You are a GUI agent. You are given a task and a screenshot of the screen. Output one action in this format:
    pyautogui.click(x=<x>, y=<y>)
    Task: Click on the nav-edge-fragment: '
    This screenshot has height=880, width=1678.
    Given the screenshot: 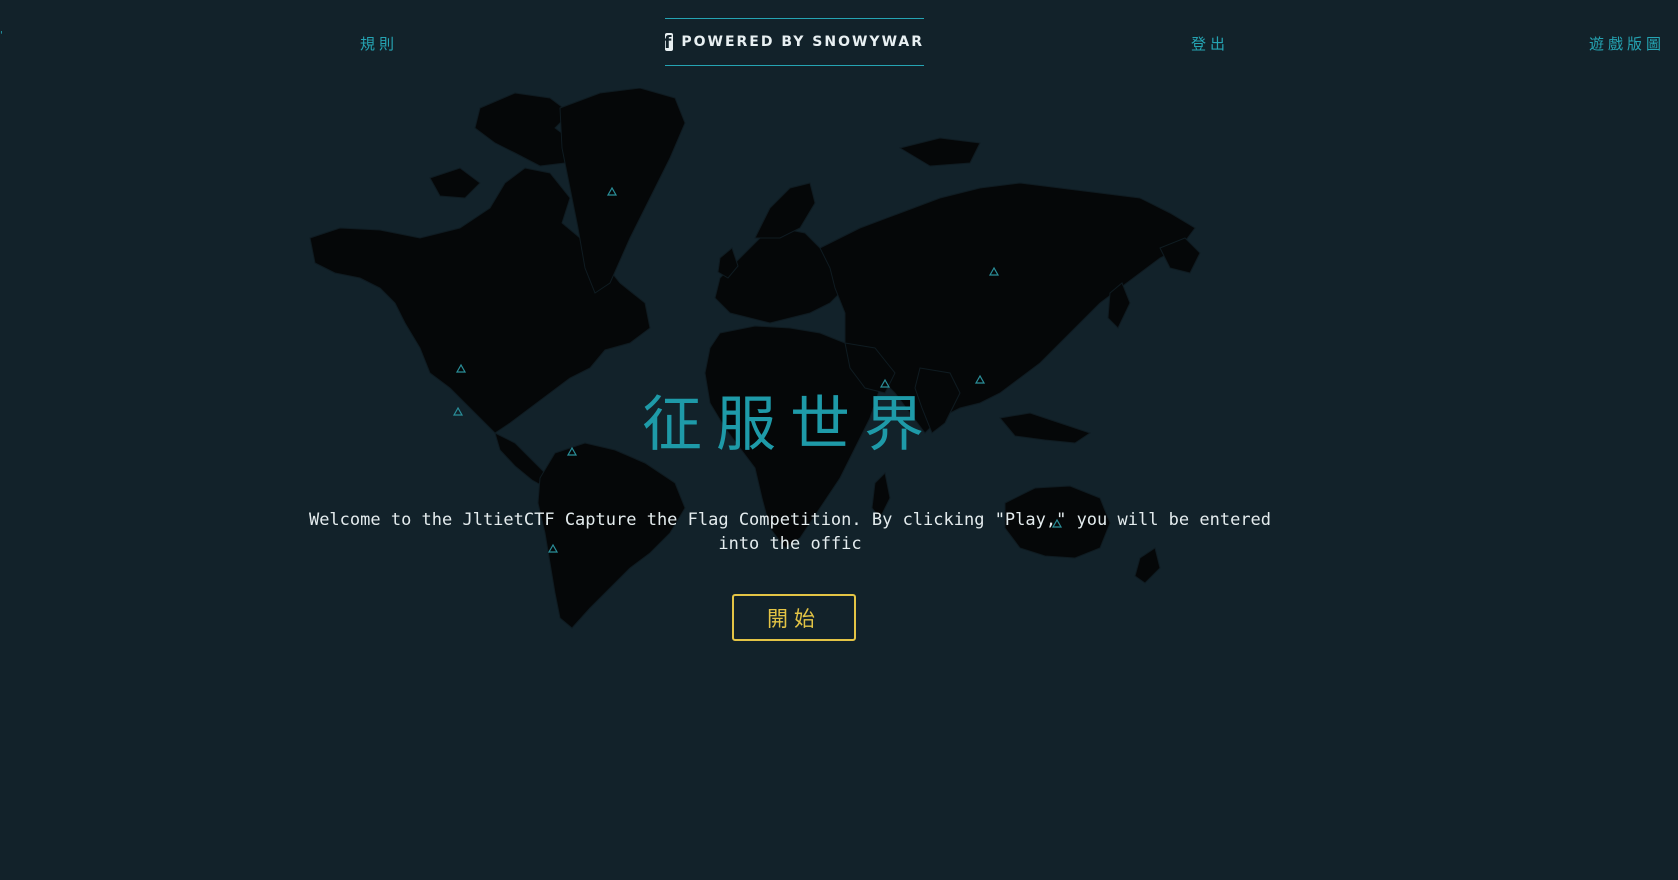 What is the action you would take?
    pyautogui.click(x=1, y=35)
    